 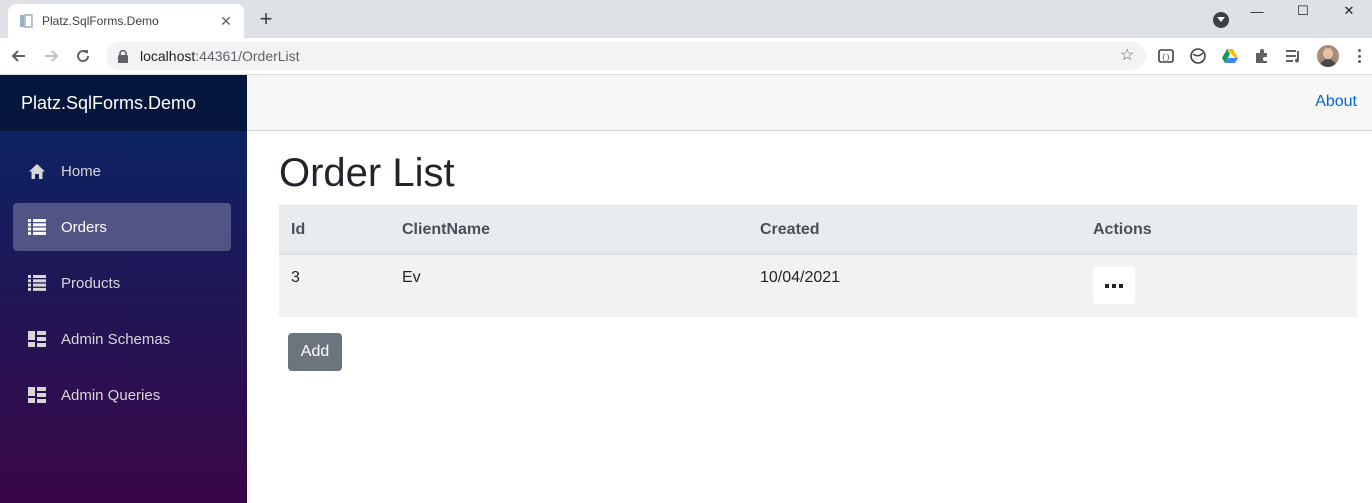 What do you see at coordinates (1328, 56) in the screenshot?
I see `profile-avatar` at bounding box center [1328, 56].